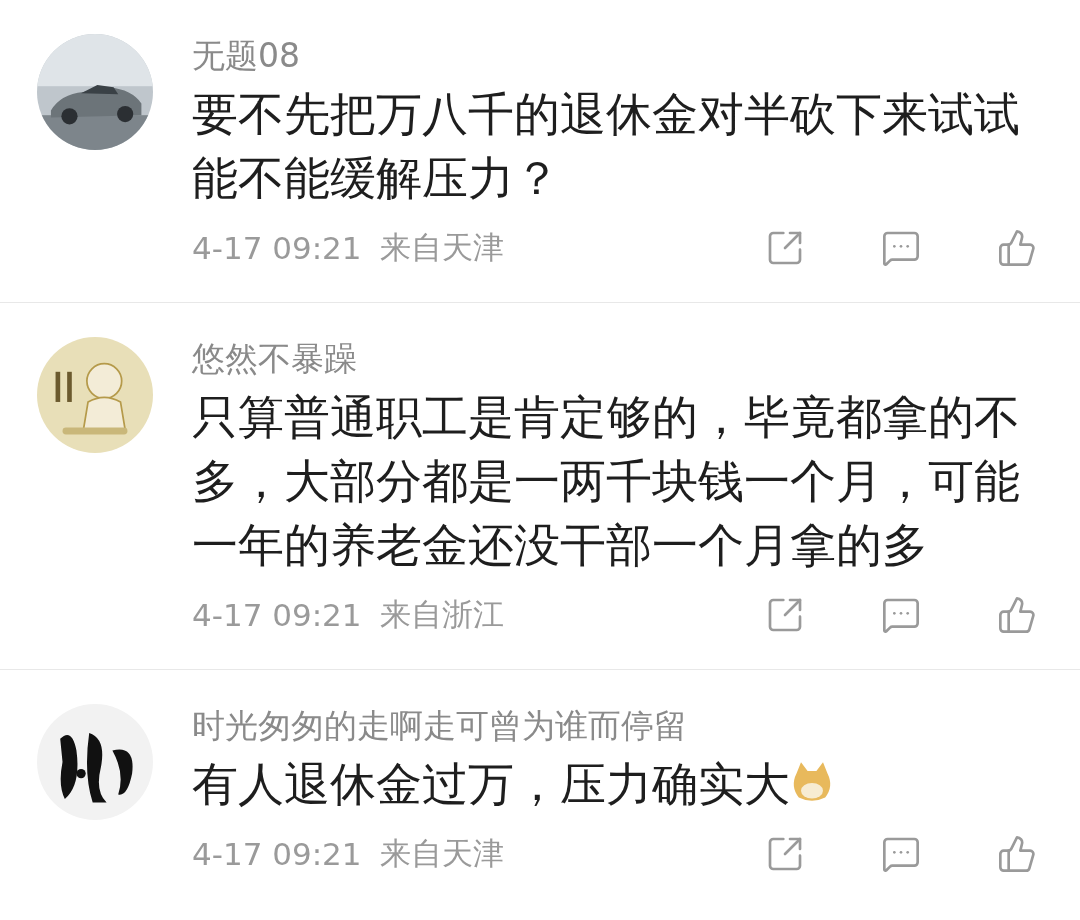 The width and height of the screenshot is (1080, 920). I want to click on comment-text: 有人退休金过万，压力确实大, so click(616, 784).